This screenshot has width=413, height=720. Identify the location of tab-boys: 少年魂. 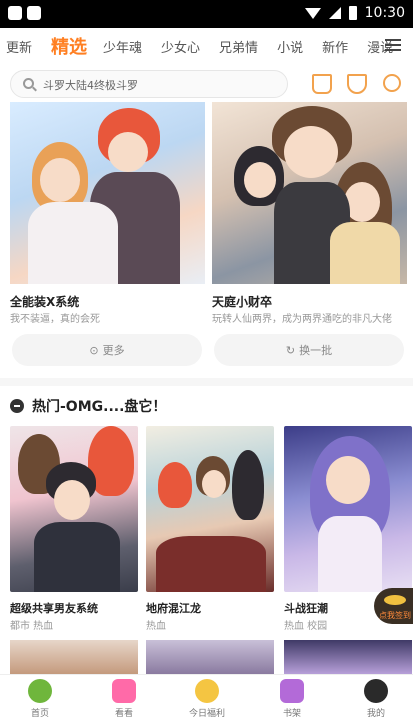
(122, 46).